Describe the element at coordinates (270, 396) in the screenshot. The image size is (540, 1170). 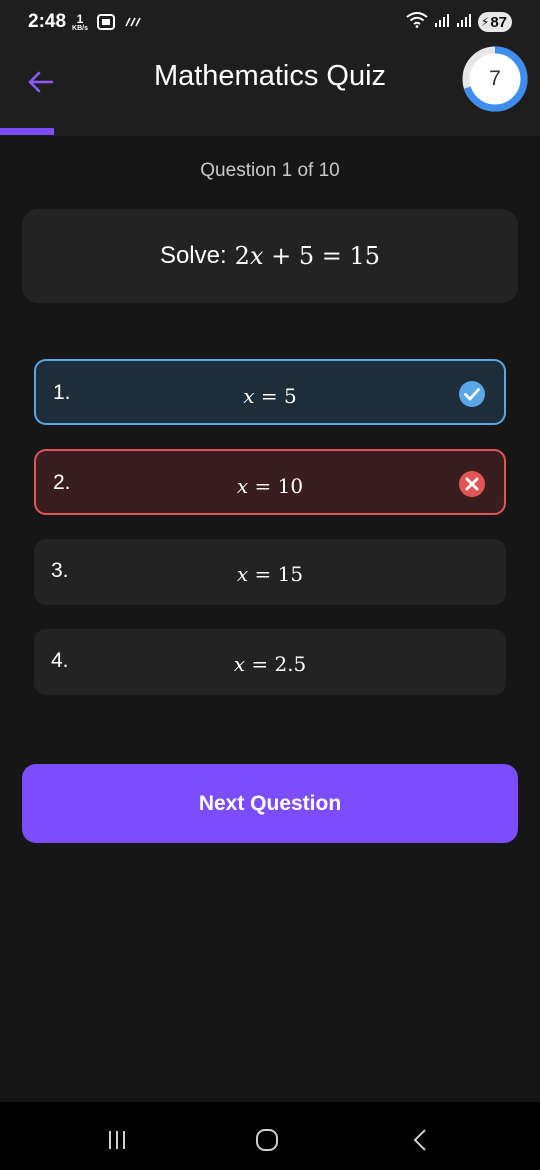
I see `option-value: x = 5` at that location.